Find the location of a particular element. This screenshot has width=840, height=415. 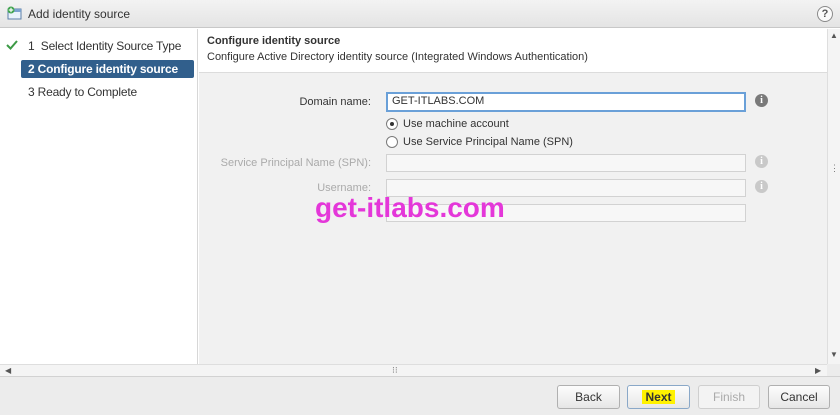

spn-label: Service Principal Name (SPN): is located at coordinates (295, 163).